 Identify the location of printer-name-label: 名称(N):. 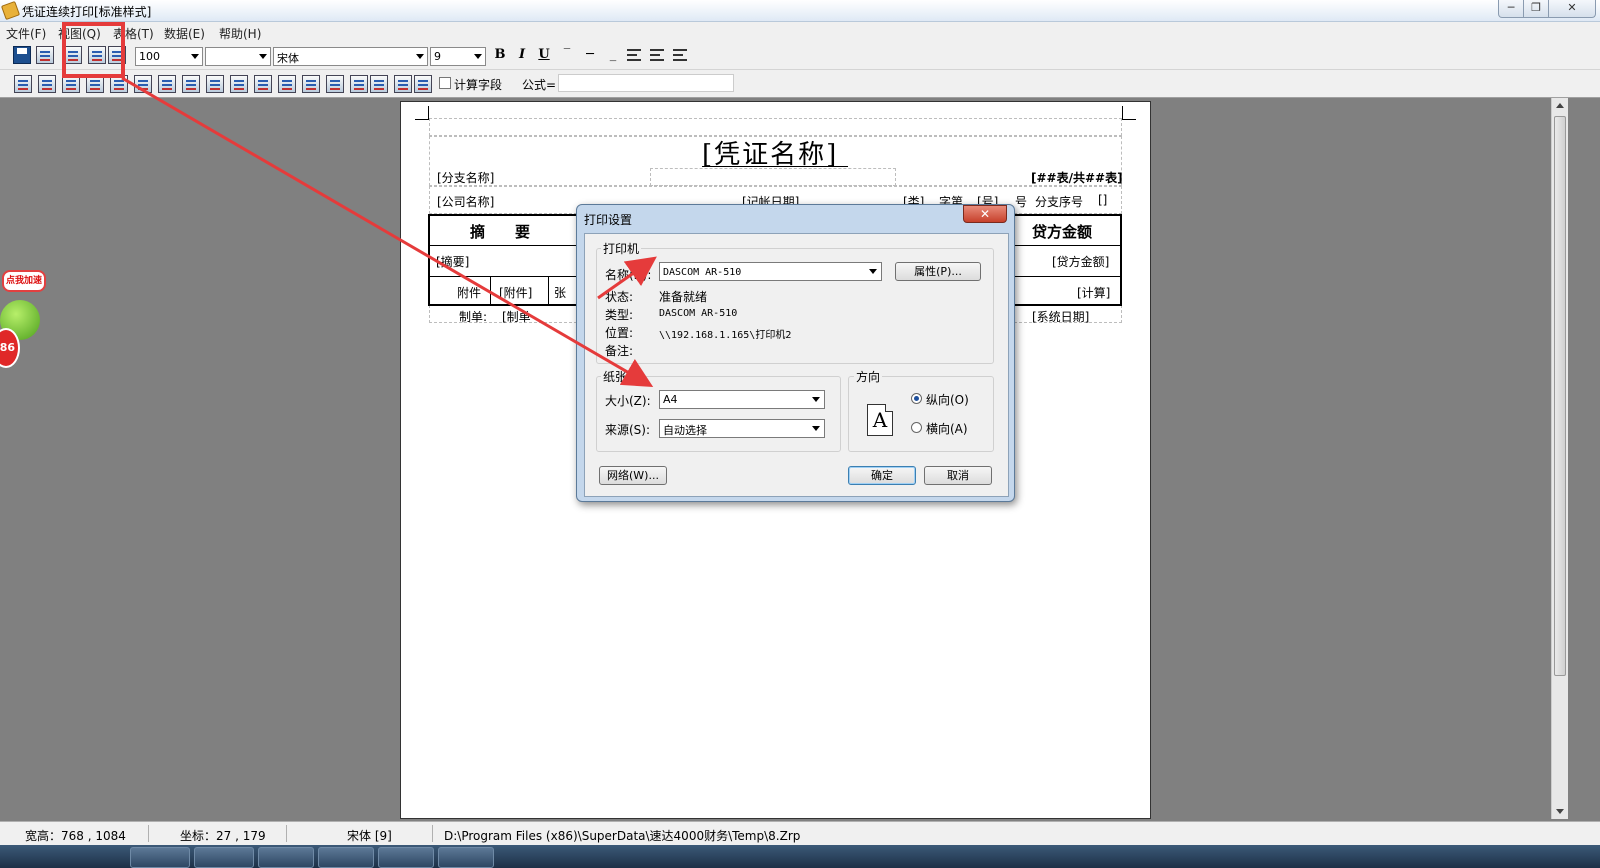
(628, 275).